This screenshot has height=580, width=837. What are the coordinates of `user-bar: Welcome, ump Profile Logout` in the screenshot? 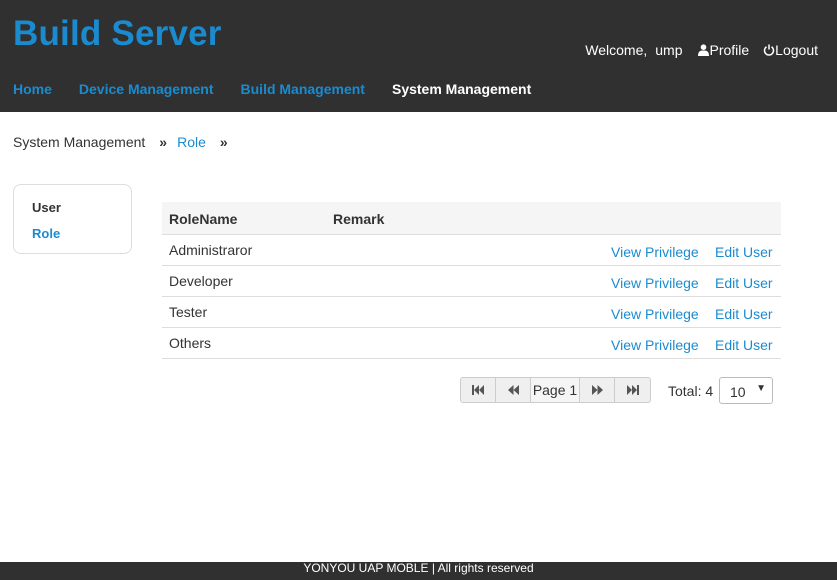 It's located at (701, 50).